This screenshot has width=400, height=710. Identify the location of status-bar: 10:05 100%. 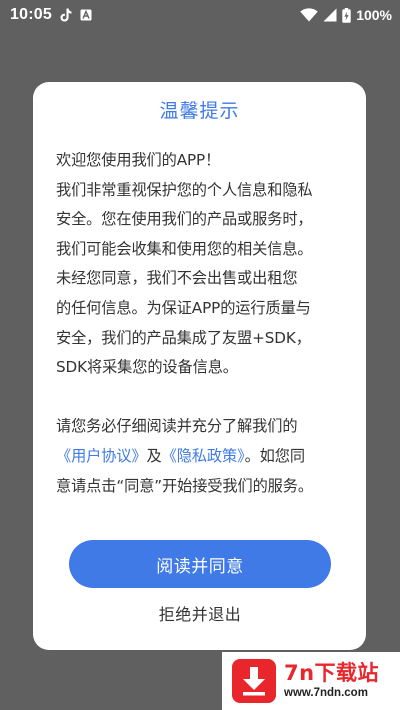
(200, 15).